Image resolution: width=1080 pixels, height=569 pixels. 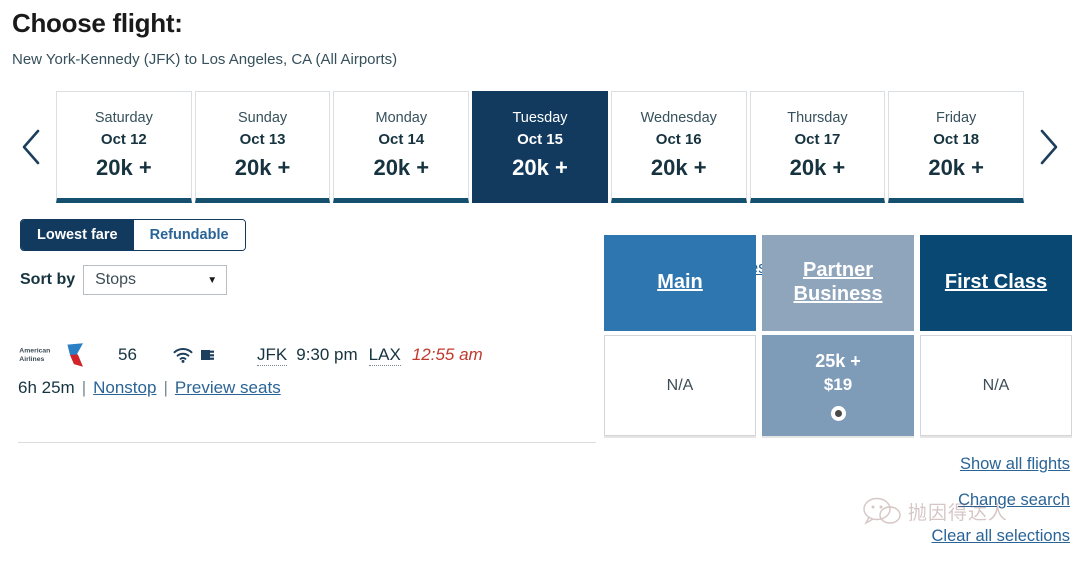 What do you see at coordinates (34, 350) in the screenshot?
I see `svg-text: American` at bounding box center [34, 350].